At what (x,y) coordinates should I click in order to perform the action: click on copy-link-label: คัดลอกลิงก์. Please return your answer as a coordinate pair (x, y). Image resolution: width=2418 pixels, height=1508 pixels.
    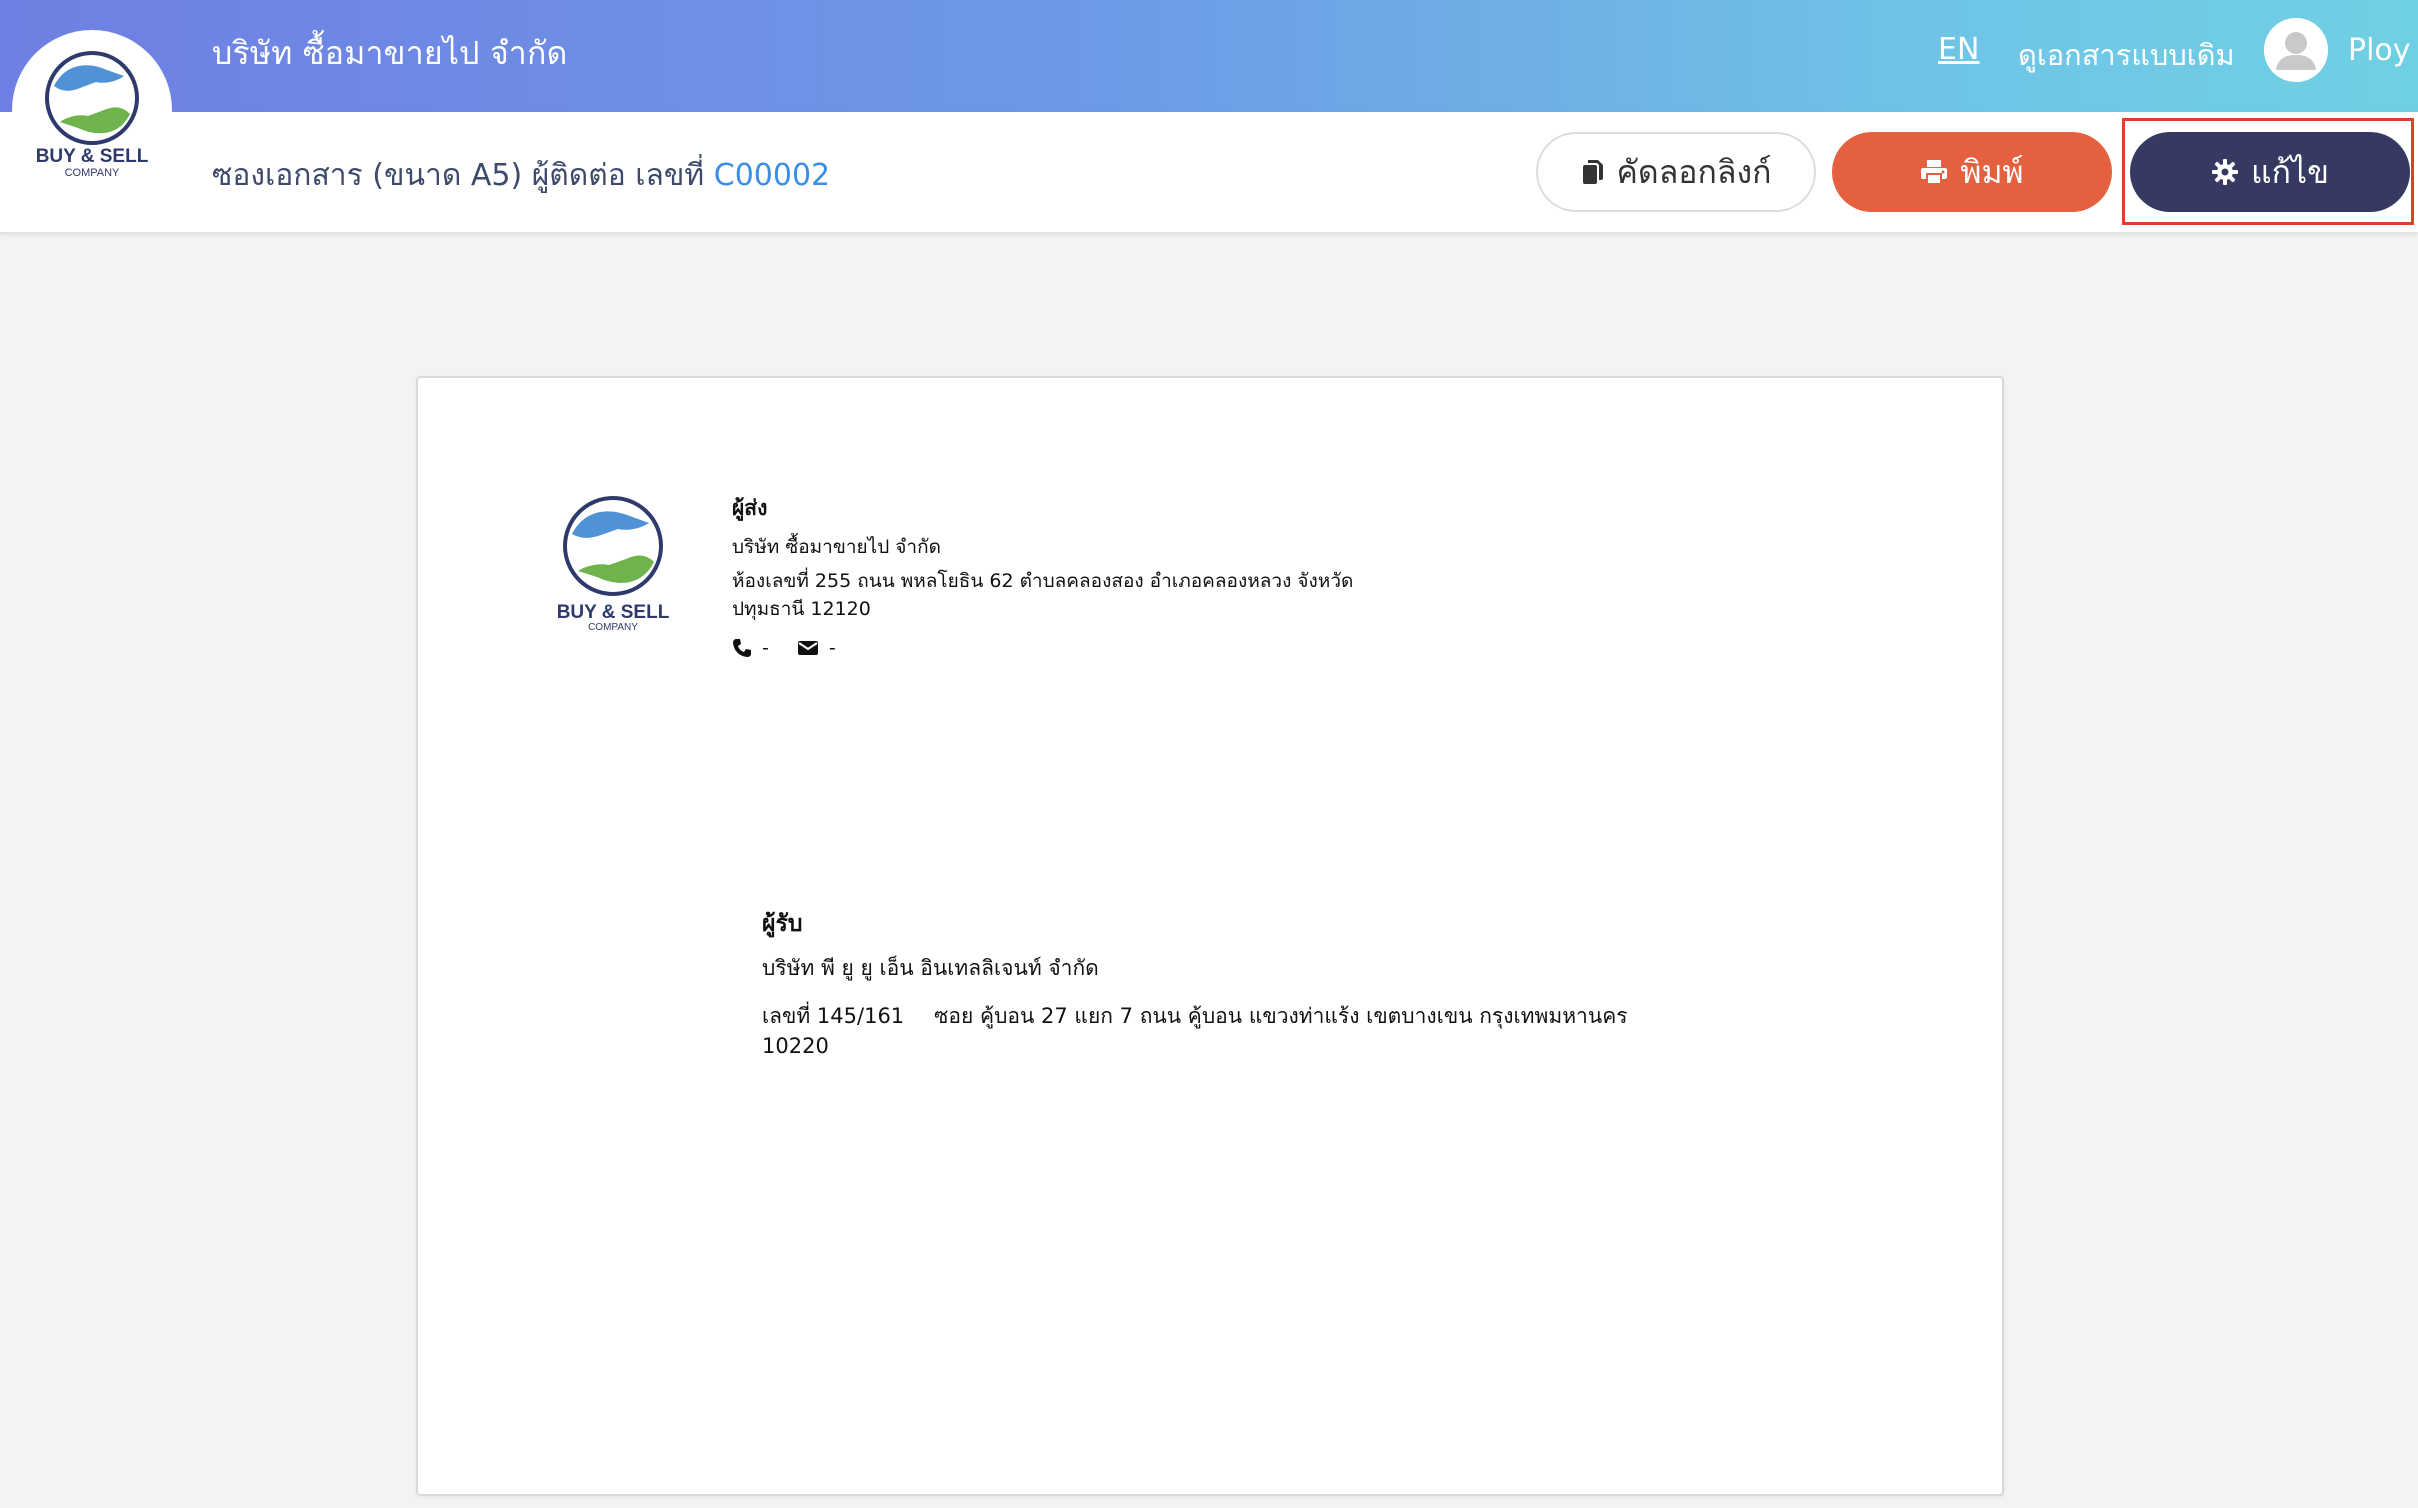
    Looking at the image, I should click on (1694, 171).